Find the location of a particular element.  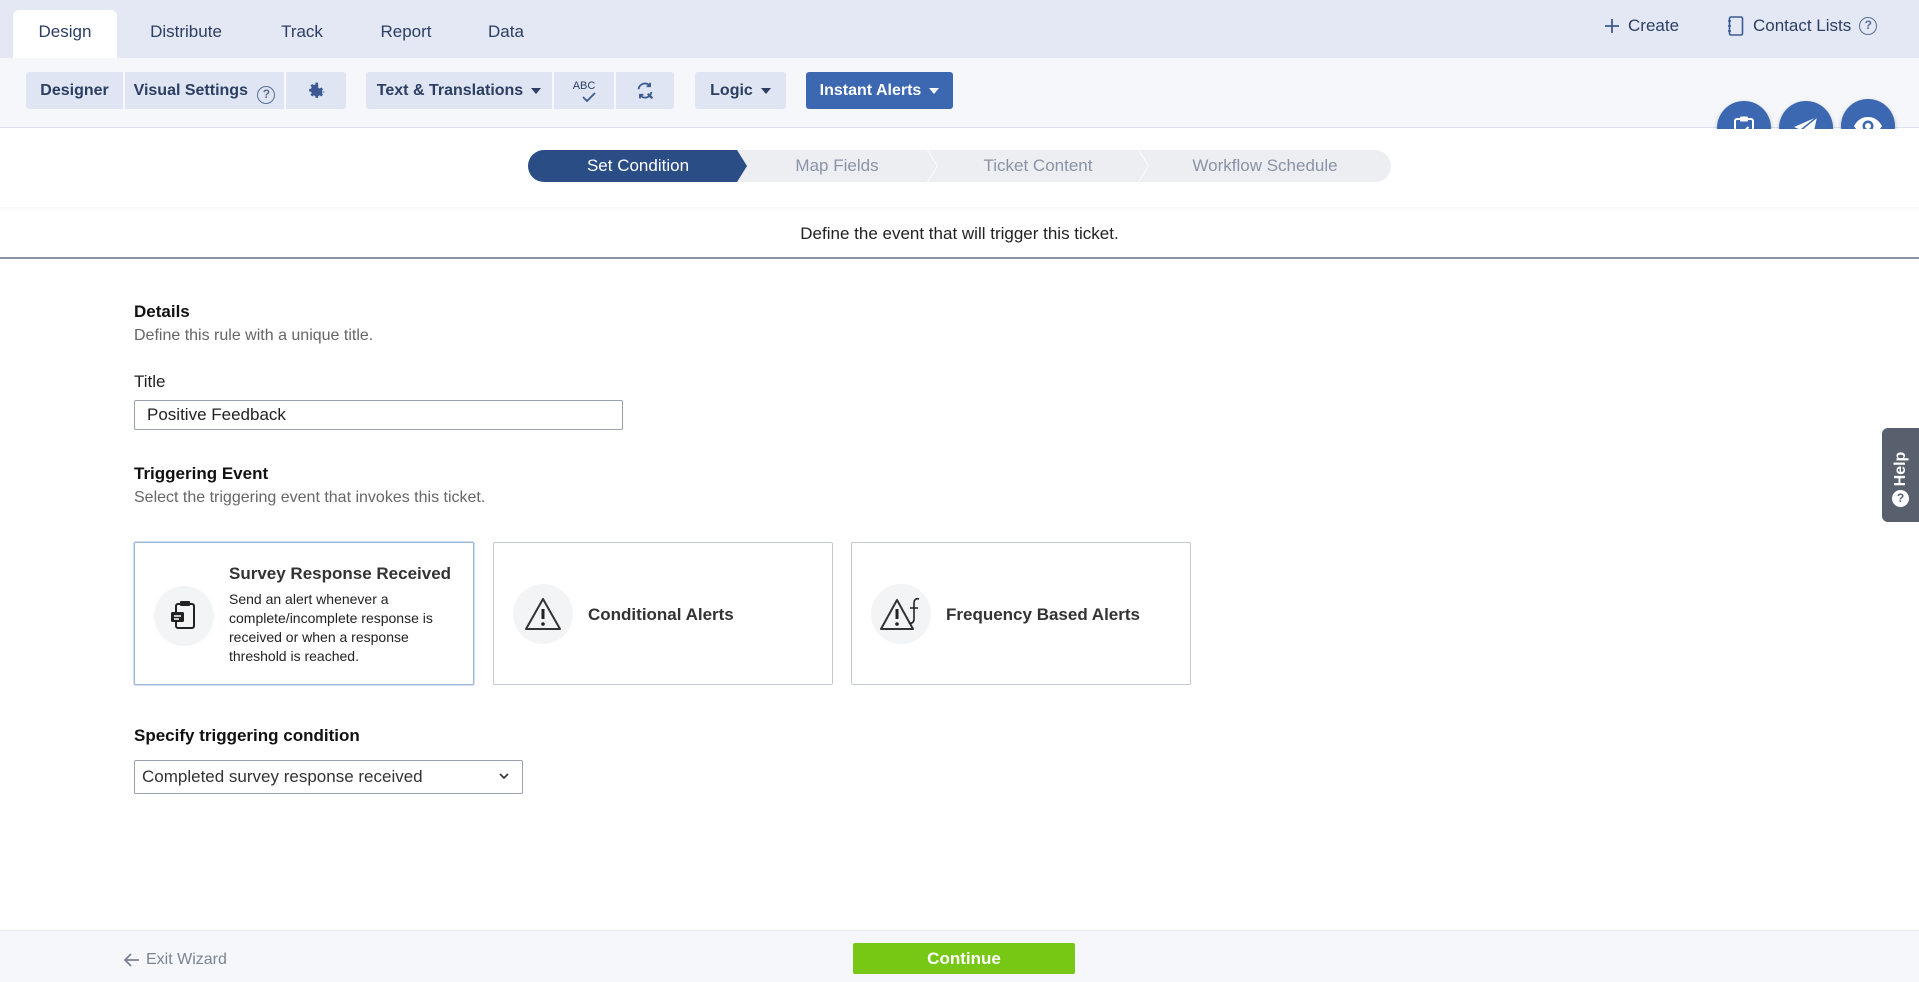

exit-wizard-label: Exit Wizard is located at coordinates (186, 959).